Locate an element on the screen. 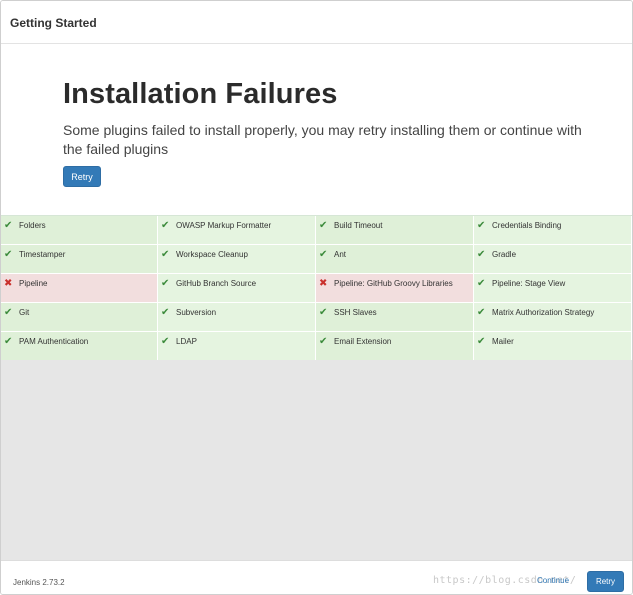  plugin-name: GitHub Branch Source is located at coordinates (216, 283).